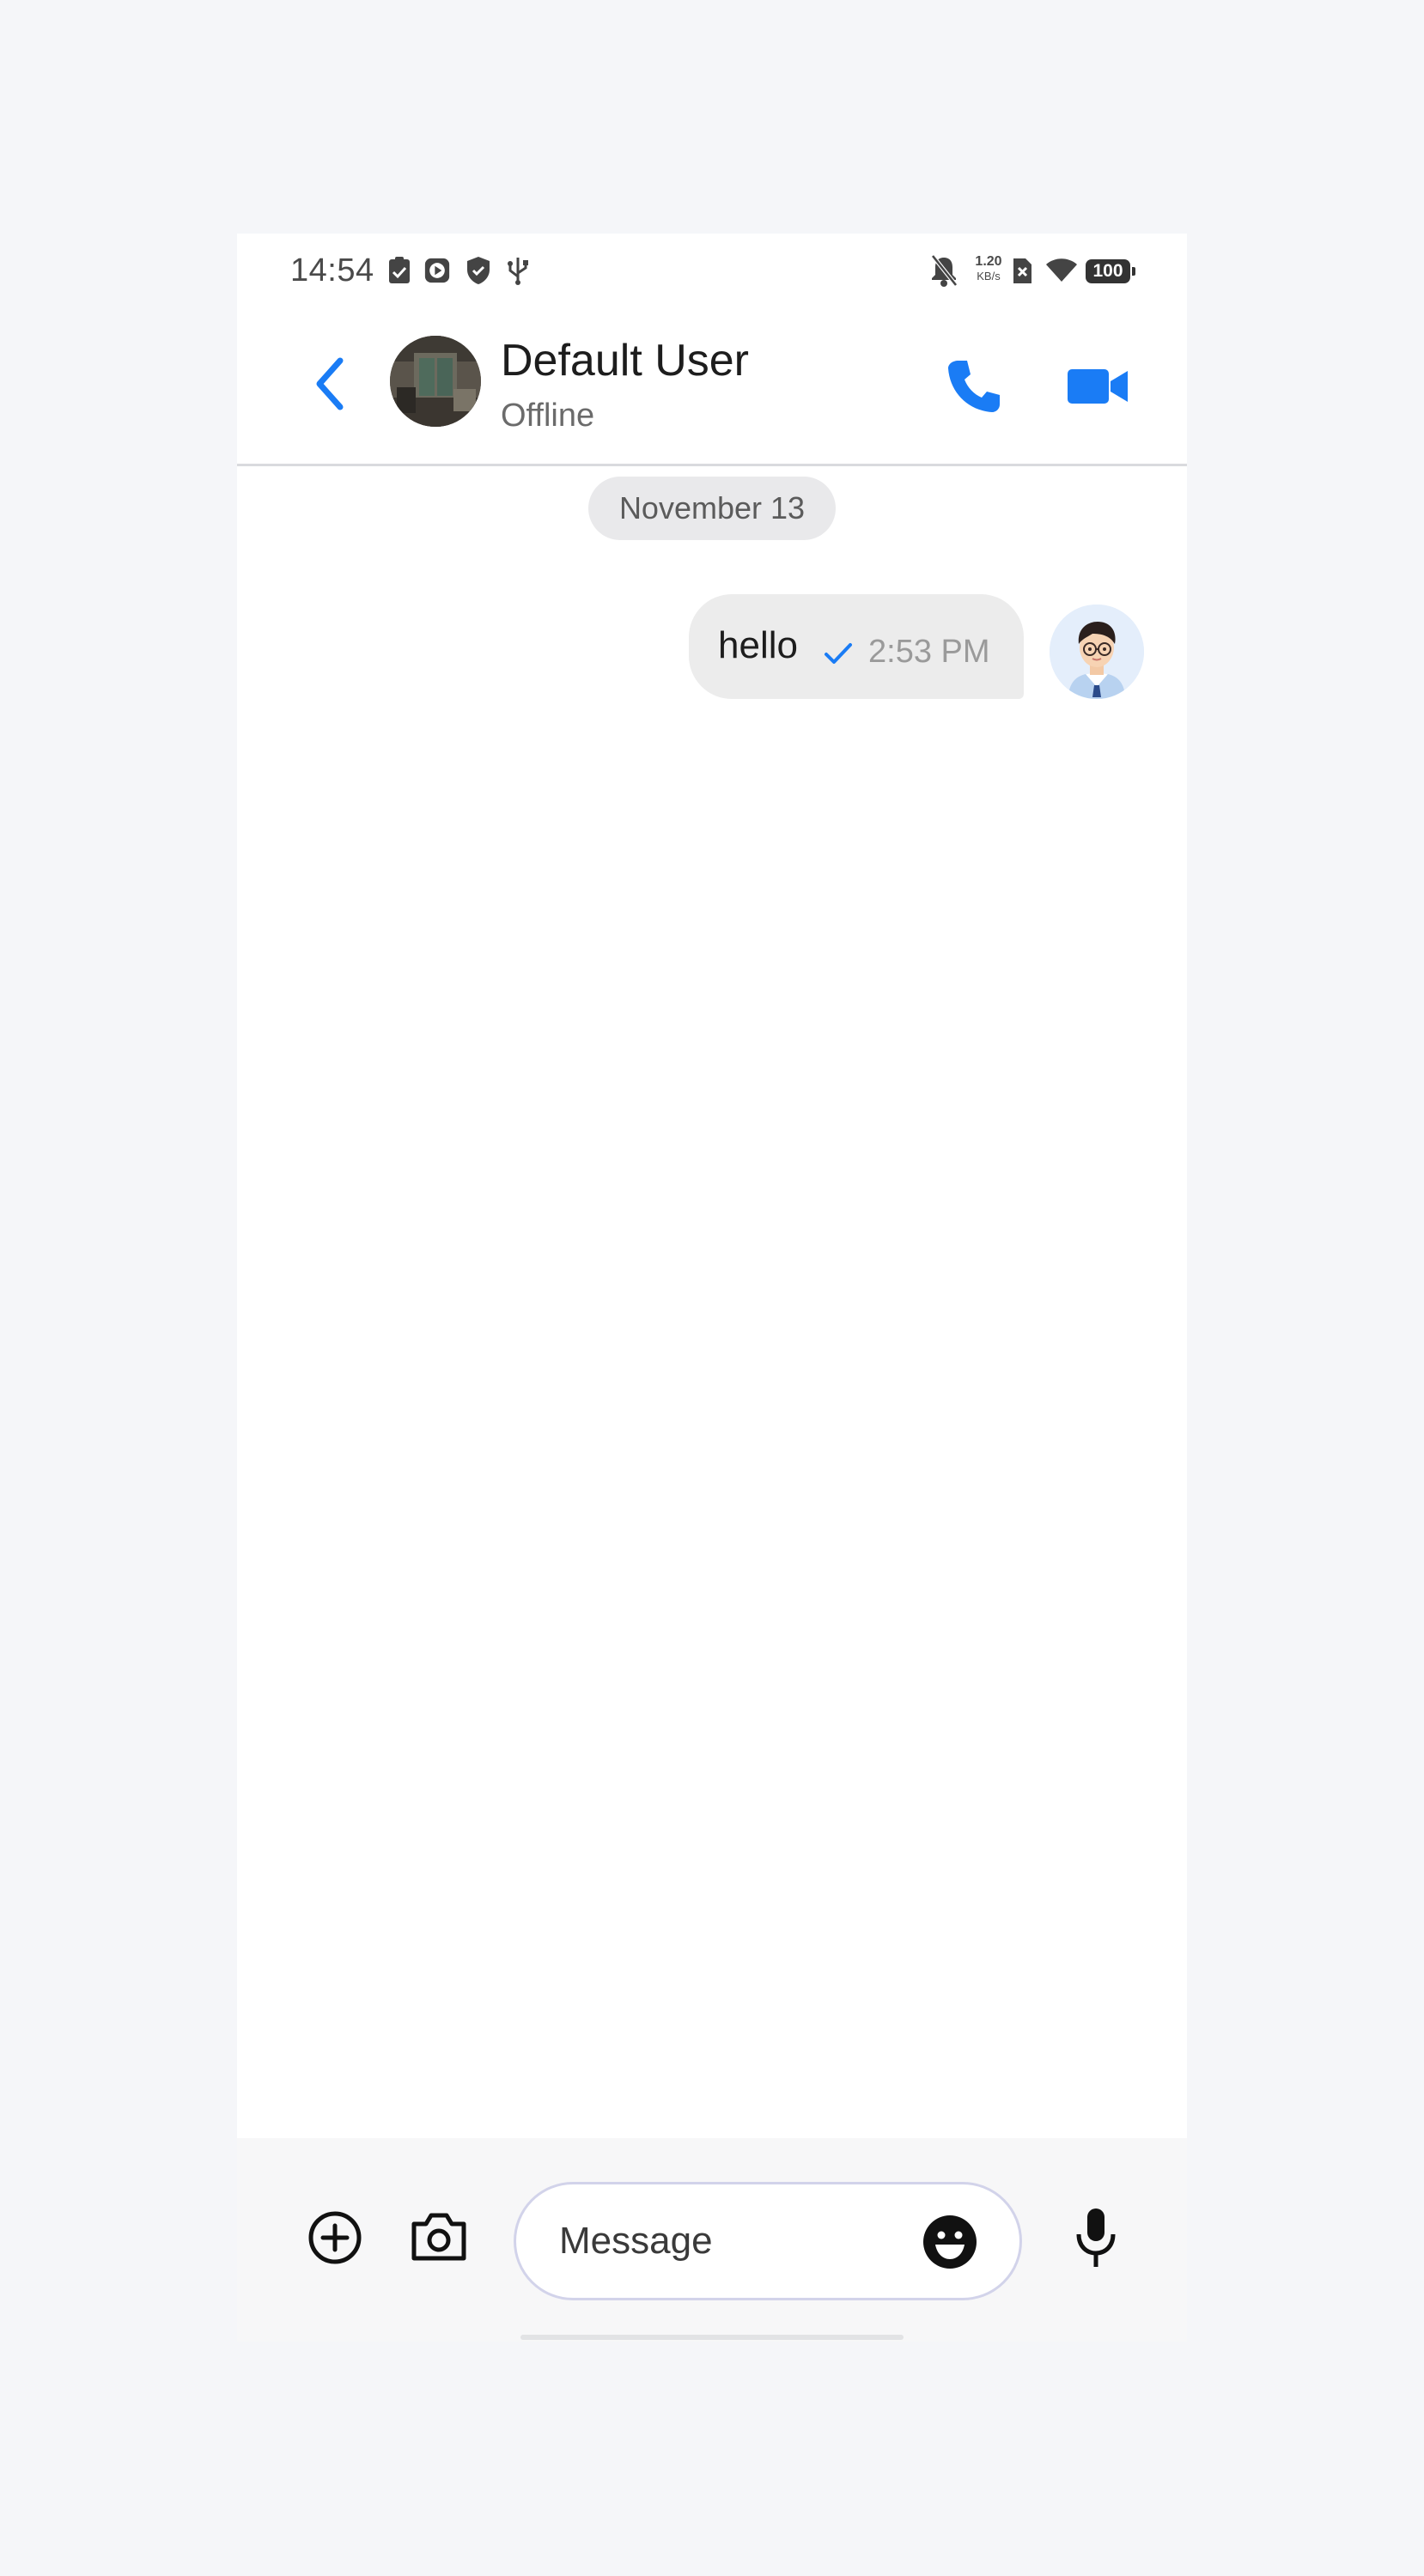 This screenshot has height=2576, width=1424. I want to click on shield-check-icon, so click(478, 270).